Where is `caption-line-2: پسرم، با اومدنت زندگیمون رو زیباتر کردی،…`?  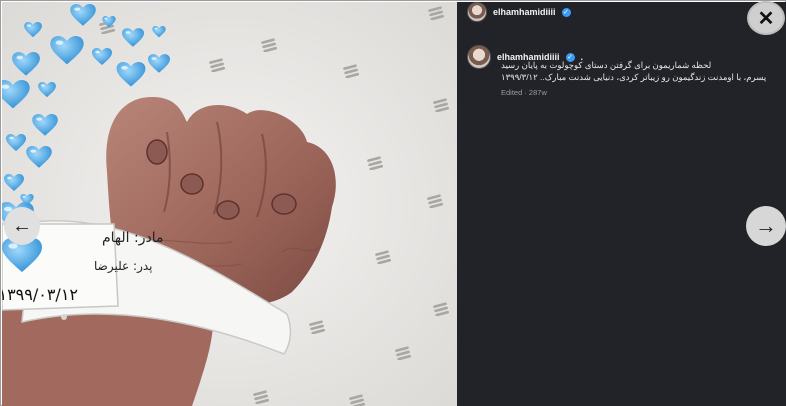
caption-line-2: پسرم، با اومدنت زندگیمون رو زیباتر کردی،… is located at coordinates (634, 77).